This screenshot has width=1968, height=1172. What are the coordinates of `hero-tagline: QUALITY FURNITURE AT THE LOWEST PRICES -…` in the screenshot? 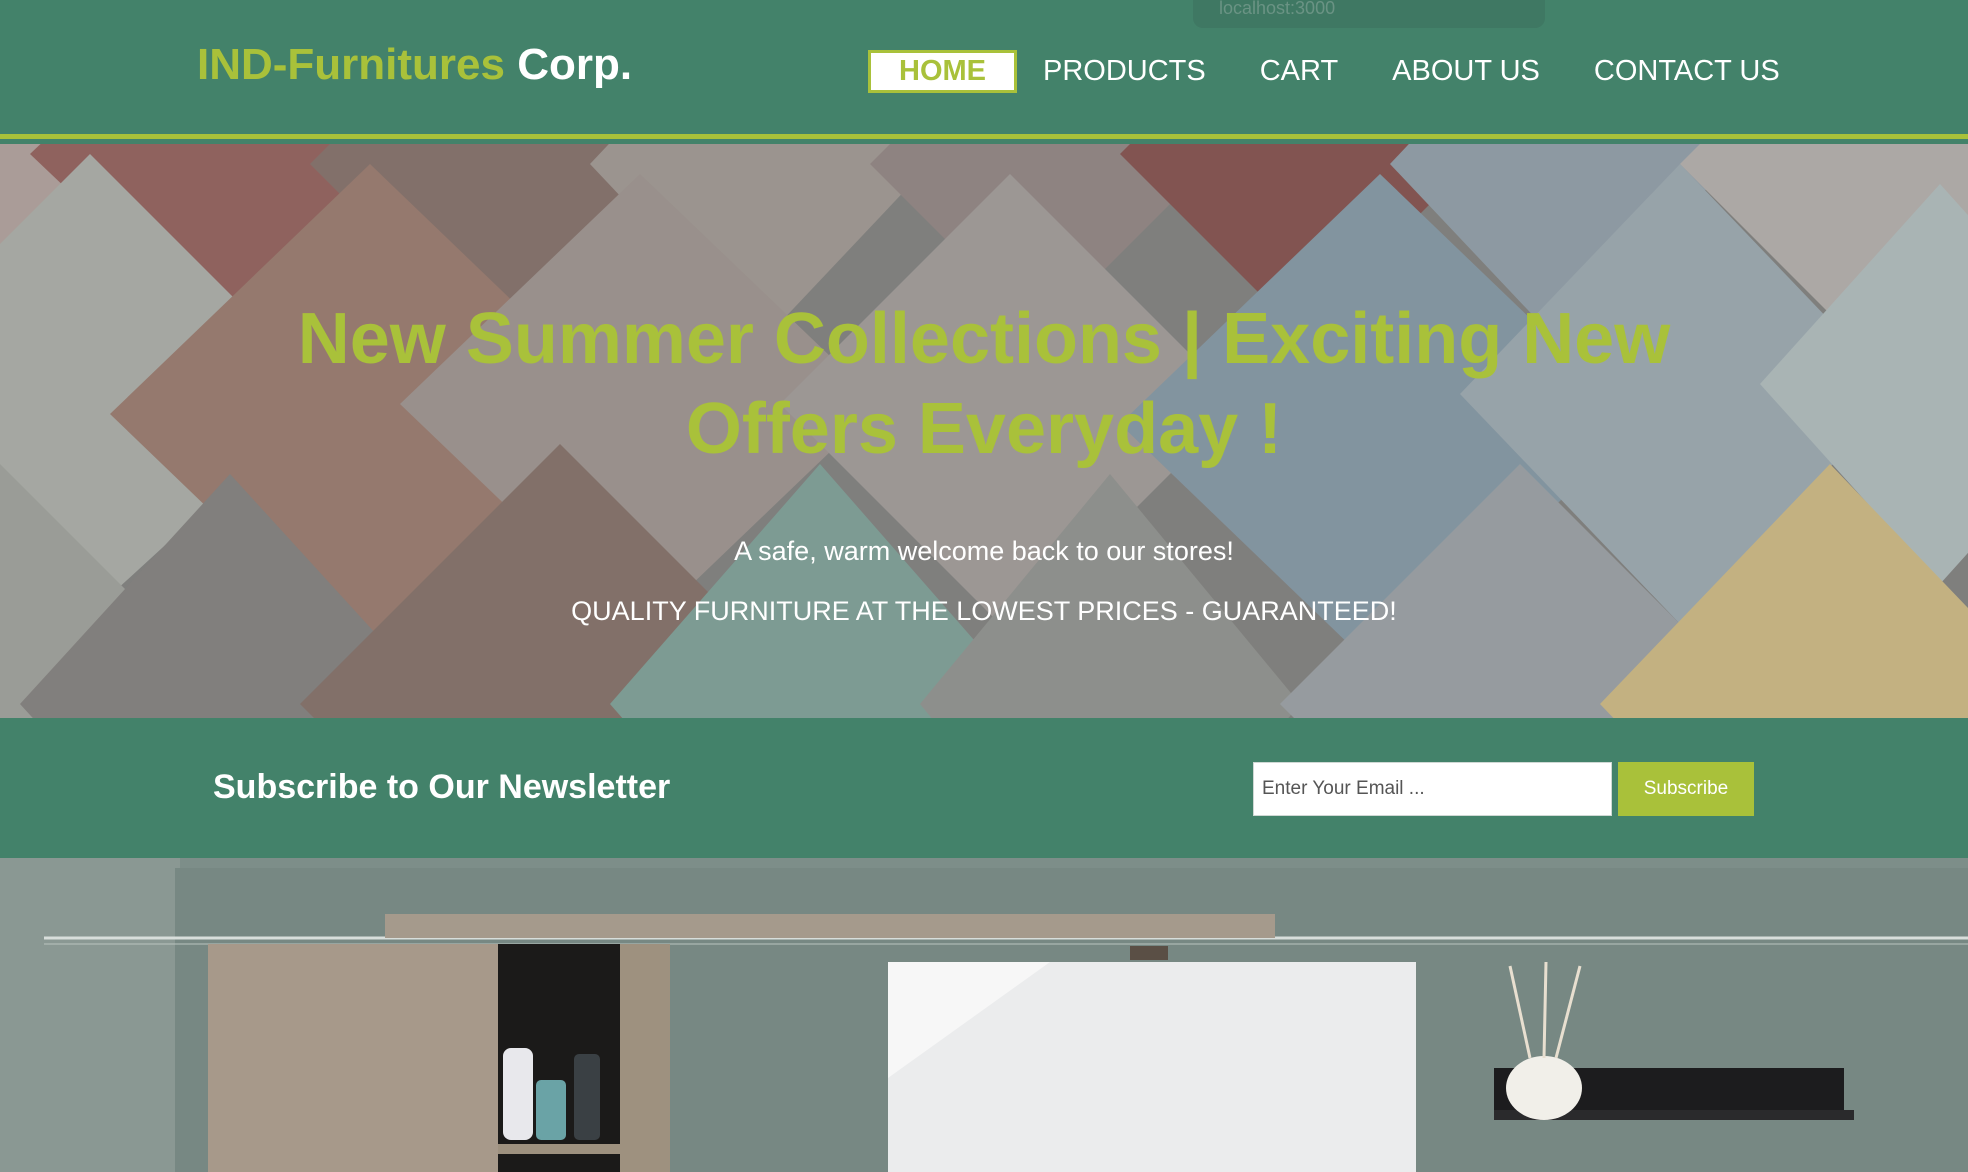 It's located at (984, 611).